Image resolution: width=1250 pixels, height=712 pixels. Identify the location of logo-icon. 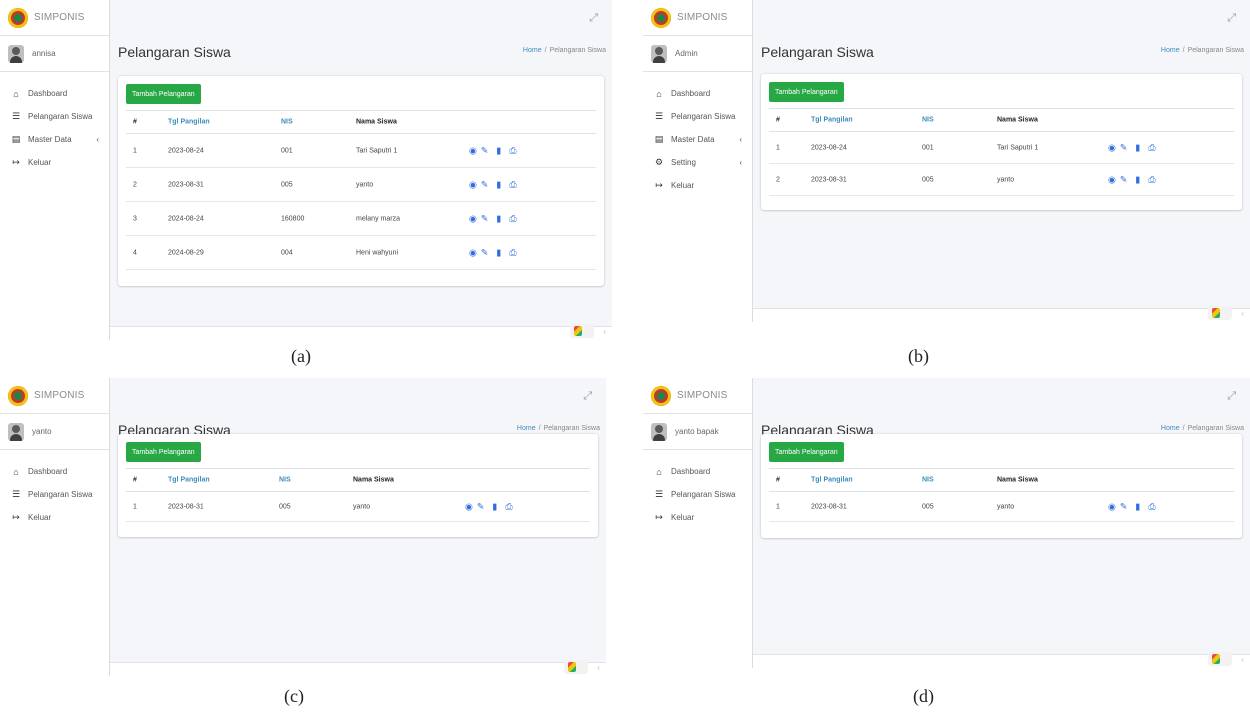
(18, 395).